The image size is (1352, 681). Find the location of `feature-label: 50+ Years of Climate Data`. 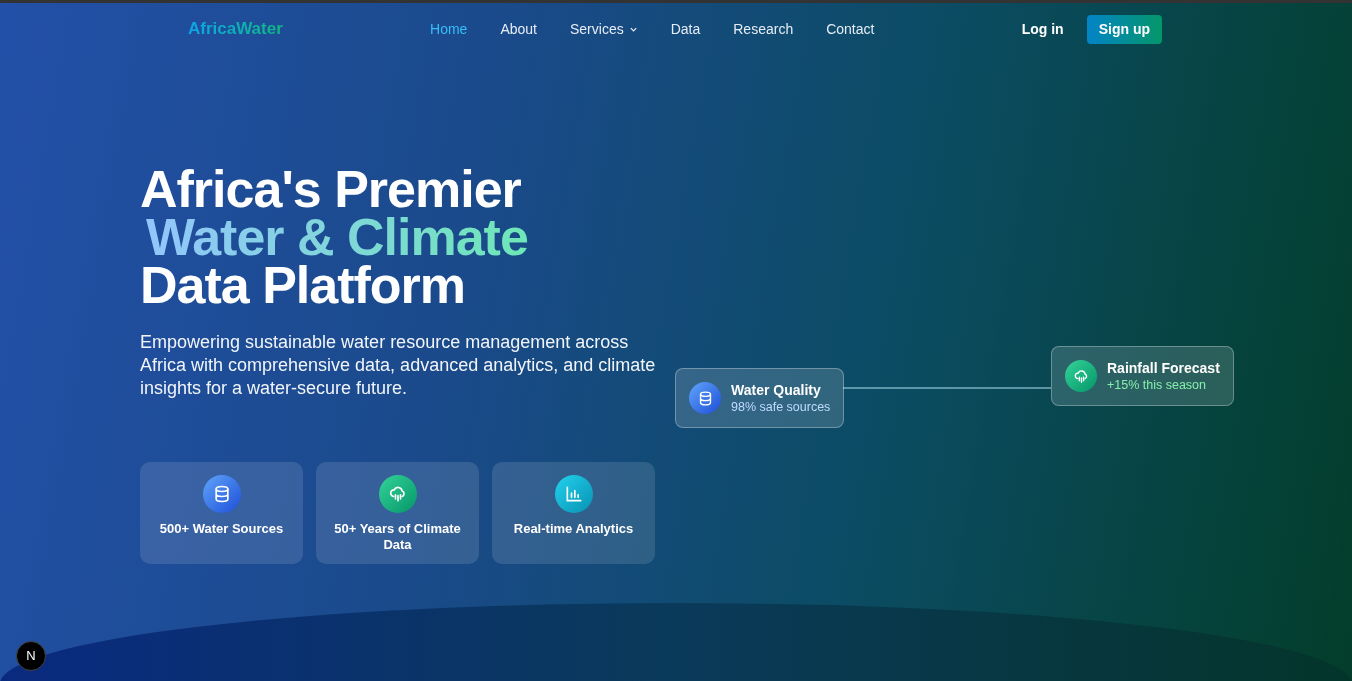

feature-label: 50+ Years of Climate Data is located at coordinates (397, 537).